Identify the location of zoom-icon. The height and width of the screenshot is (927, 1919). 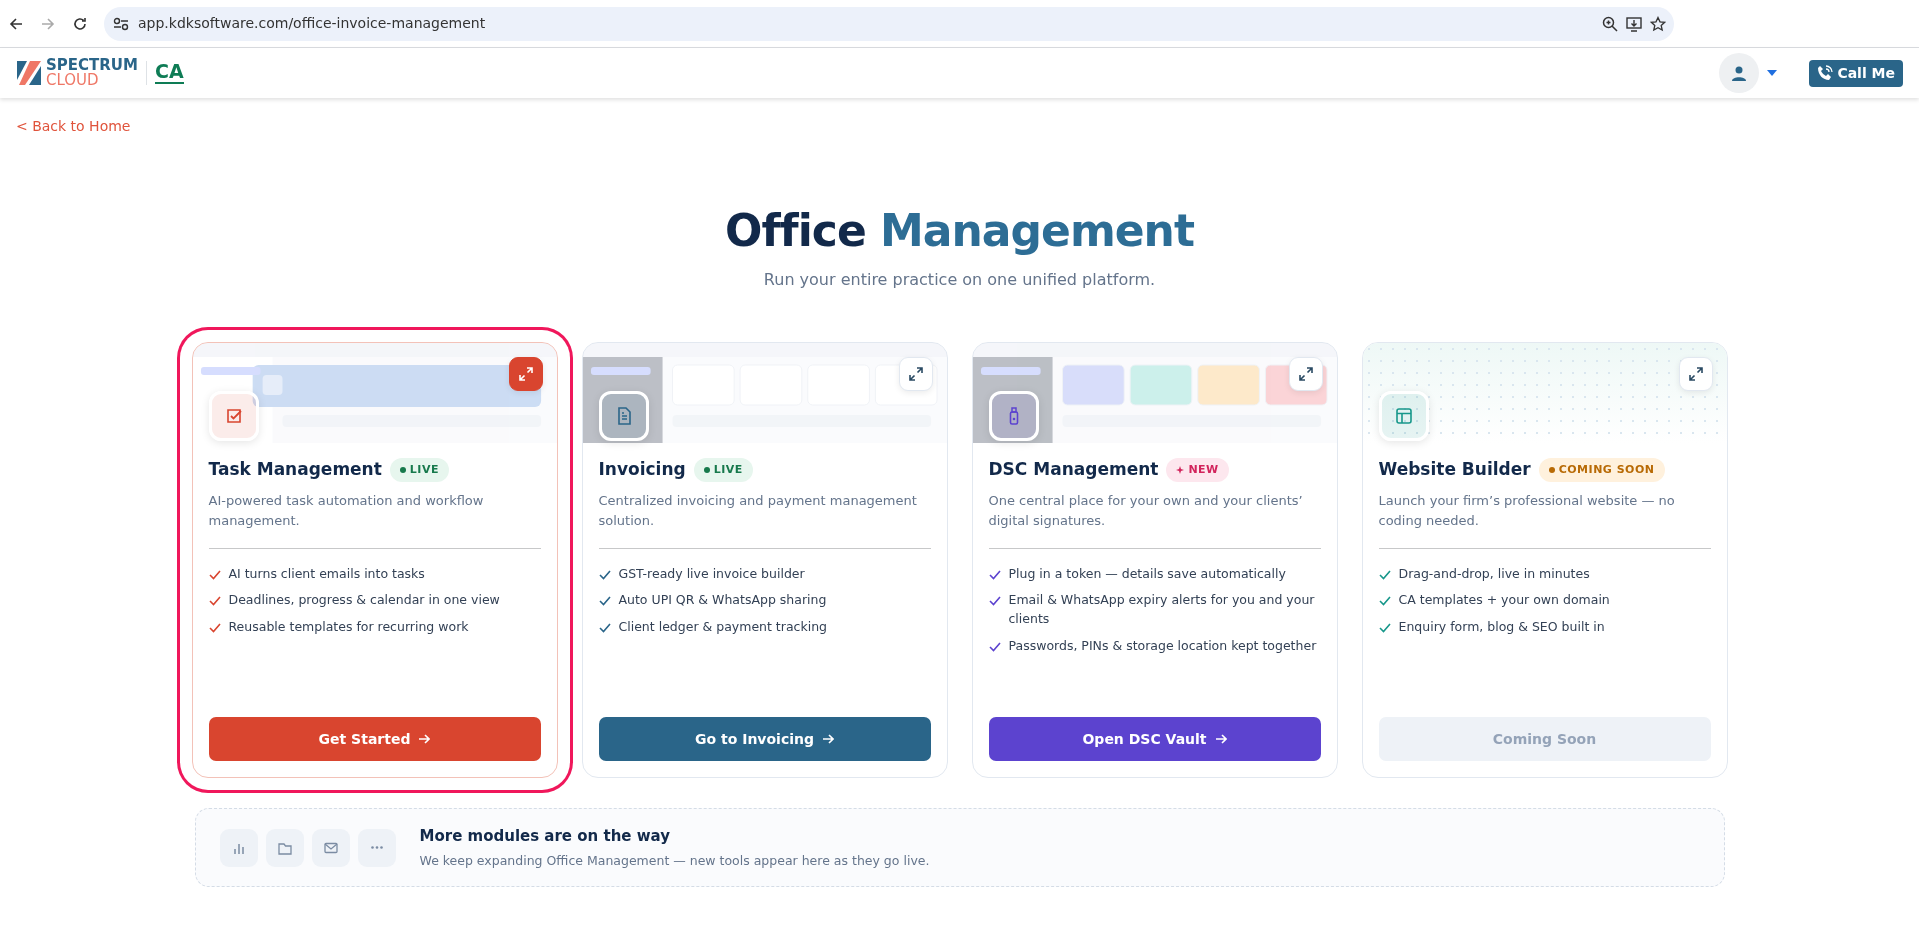
(1610, 23).